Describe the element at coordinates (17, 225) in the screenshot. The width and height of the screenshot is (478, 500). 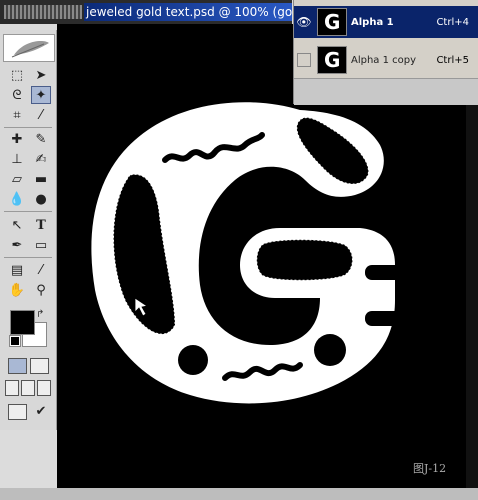
I see `path-selection-tool-icon: ↖` at that location.